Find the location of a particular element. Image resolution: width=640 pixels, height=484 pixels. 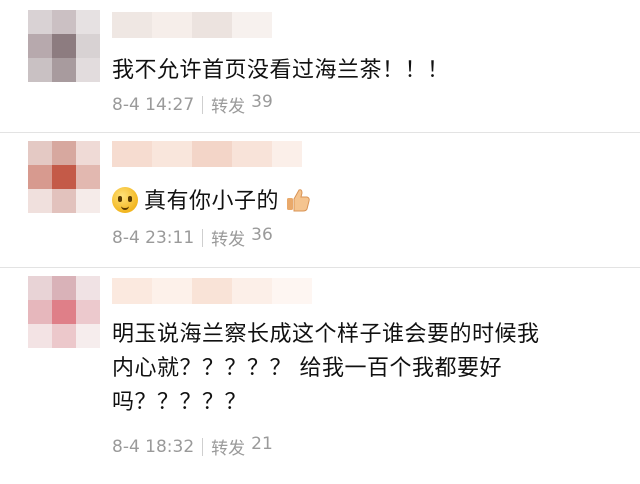

comment-text-row: 真有你小子的 is located at coordinates (211, 202).